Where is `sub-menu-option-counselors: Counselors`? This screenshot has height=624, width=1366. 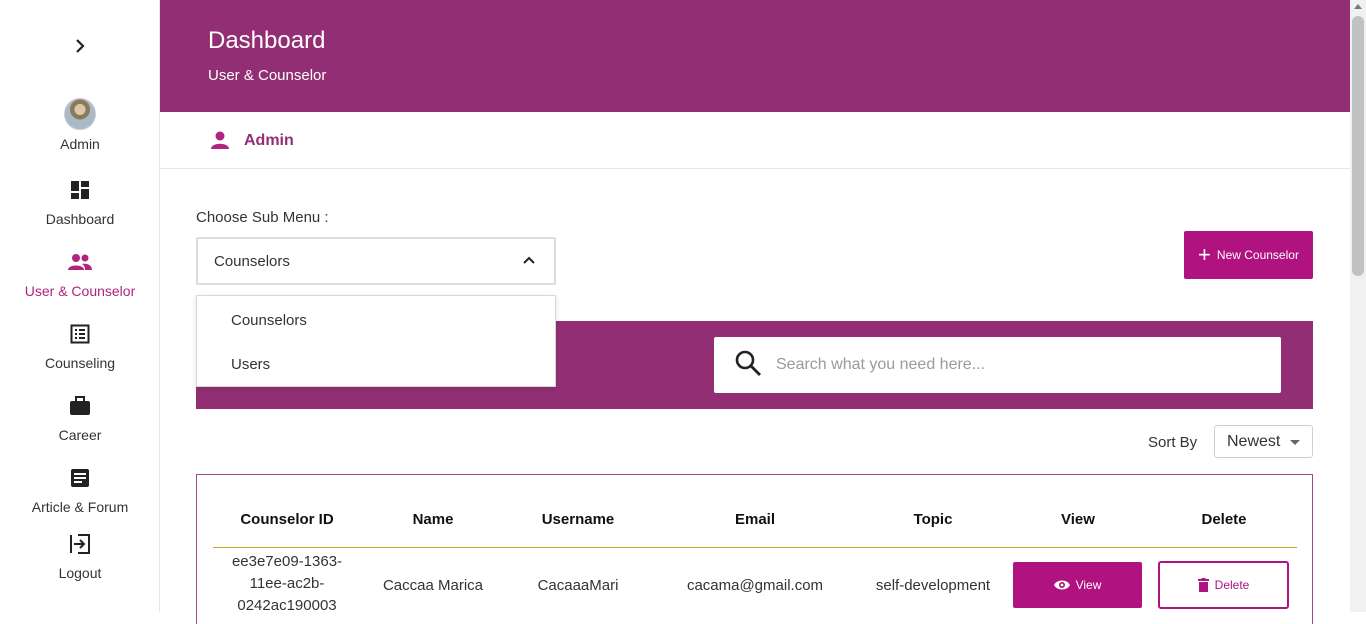 sub-menu-option-counselors: Counselors is located at coordinates (269, 320).